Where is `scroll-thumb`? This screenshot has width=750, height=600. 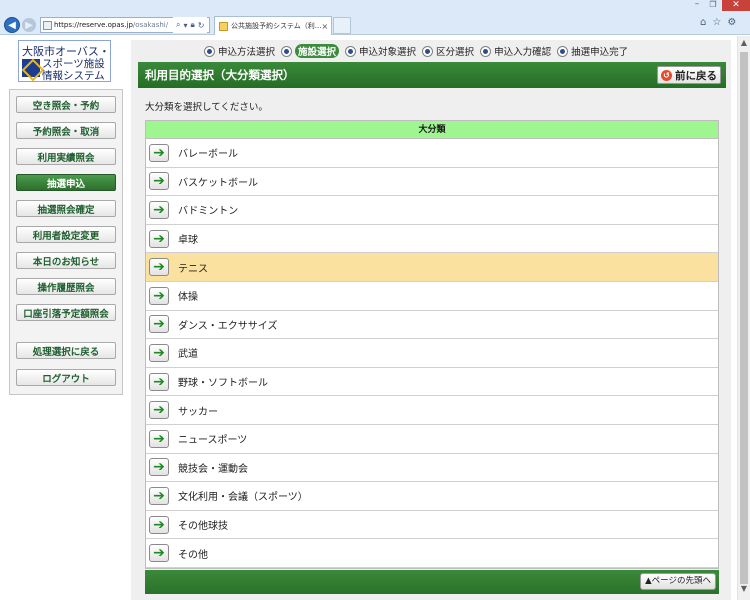 scroll-thumb is located at coordinates (744, 318).